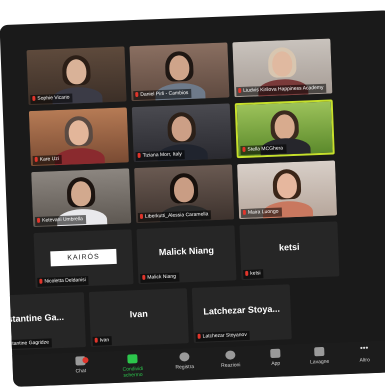 The height and width of the screenshot is (390, 385). Describe the element at coordinates (30, 344) in the screenshot. I see `participant-name: stantine Gagridze` at that location.